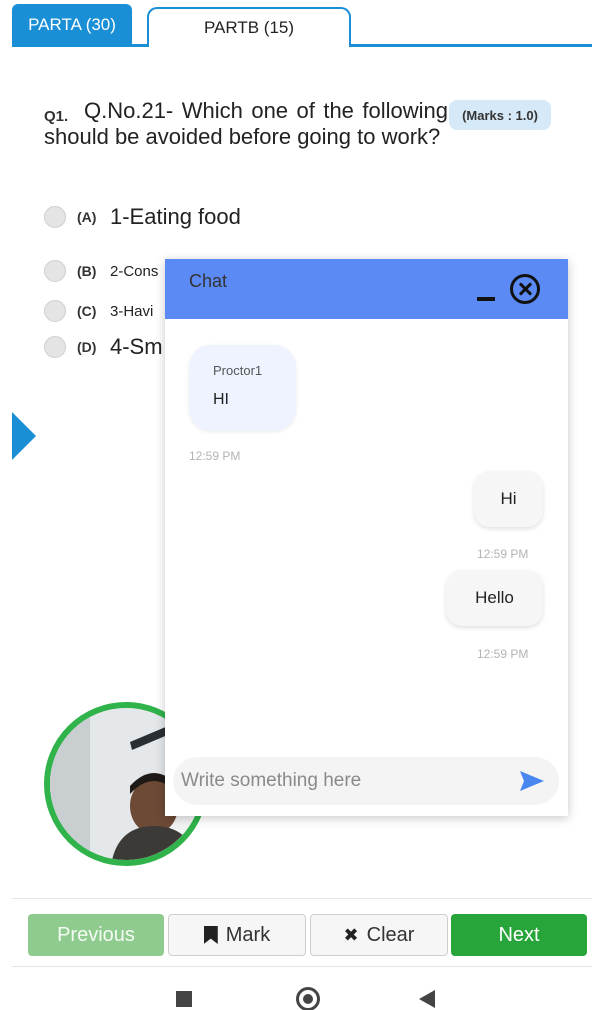  I want to click on next-button: Next, so click(519, 935).